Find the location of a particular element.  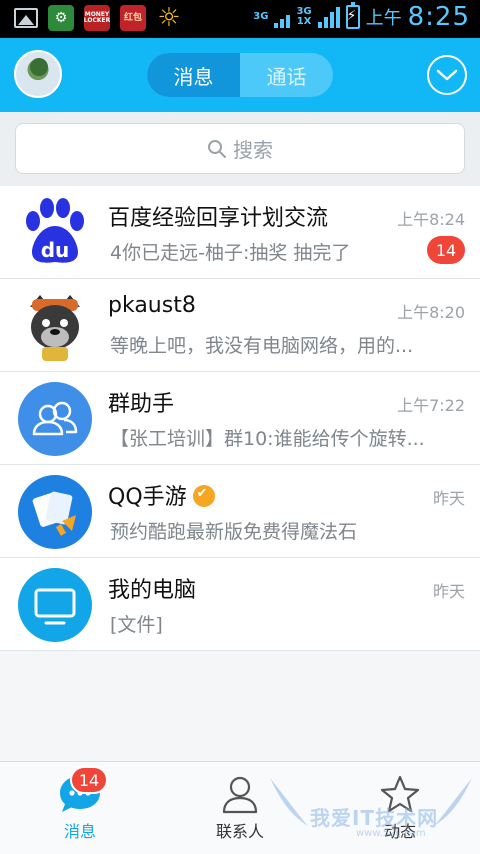

network-type-label: 3G is located at coordinates (261, 16).